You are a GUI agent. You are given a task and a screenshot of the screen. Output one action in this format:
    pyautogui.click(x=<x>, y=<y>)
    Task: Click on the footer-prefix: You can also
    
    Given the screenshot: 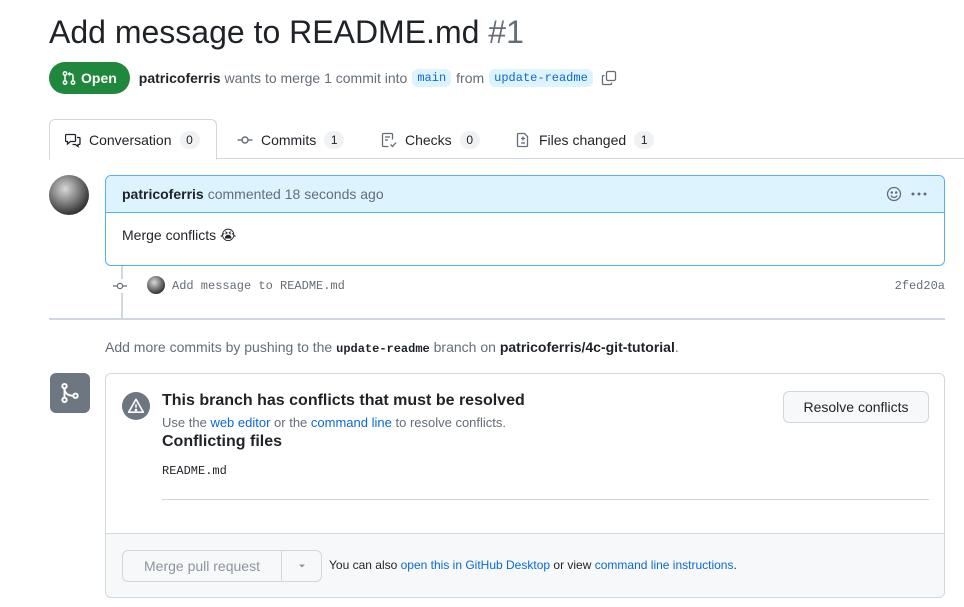 What is the action you would take?
    pyautogui.click(x=363, y=565)
    